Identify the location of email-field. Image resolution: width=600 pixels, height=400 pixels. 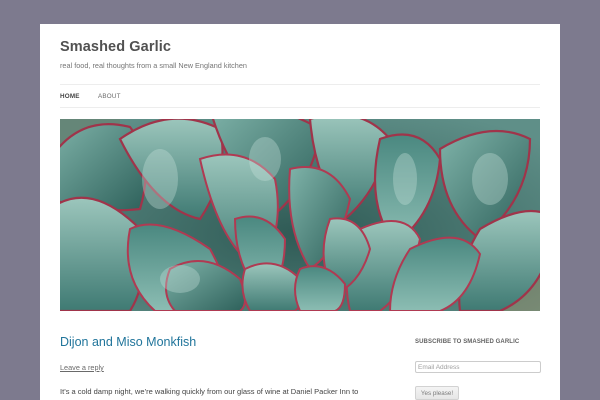
(478, 367).